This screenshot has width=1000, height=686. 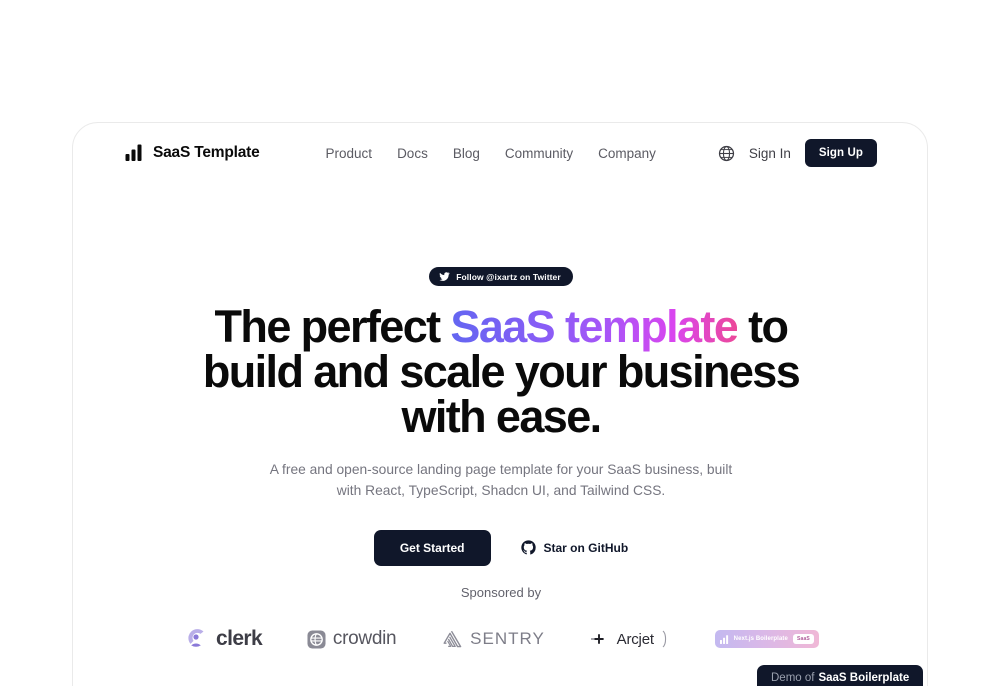 I want to click on star-on-github-button: Star on GitHub, so click(x=574, y=547).